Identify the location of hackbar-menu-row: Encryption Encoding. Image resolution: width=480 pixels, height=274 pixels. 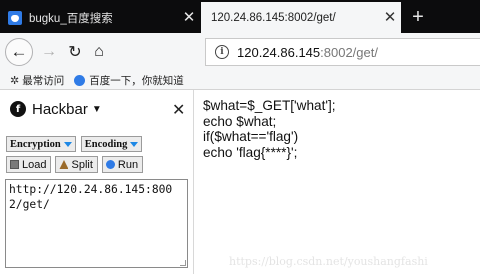
(76, 144).